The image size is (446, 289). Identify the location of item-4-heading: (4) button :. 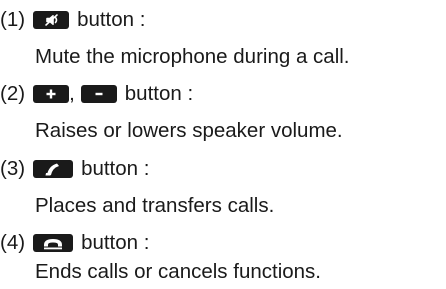
(74, 243).